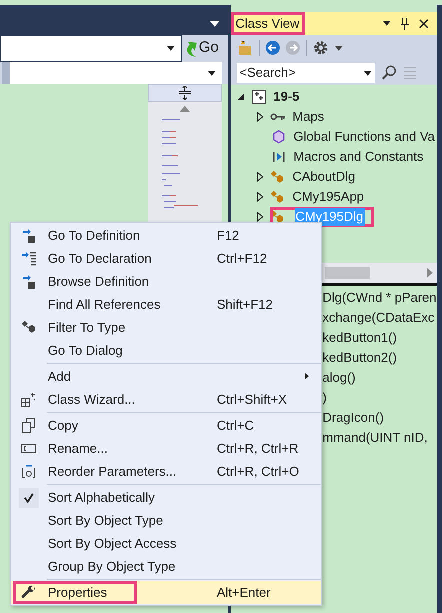 The image size is (442, 613). Describe the element at coordinates (166, 448) in the screenshot. I see `menu-item: Rename... Ctrl+R, Ctrl+R` at that location.